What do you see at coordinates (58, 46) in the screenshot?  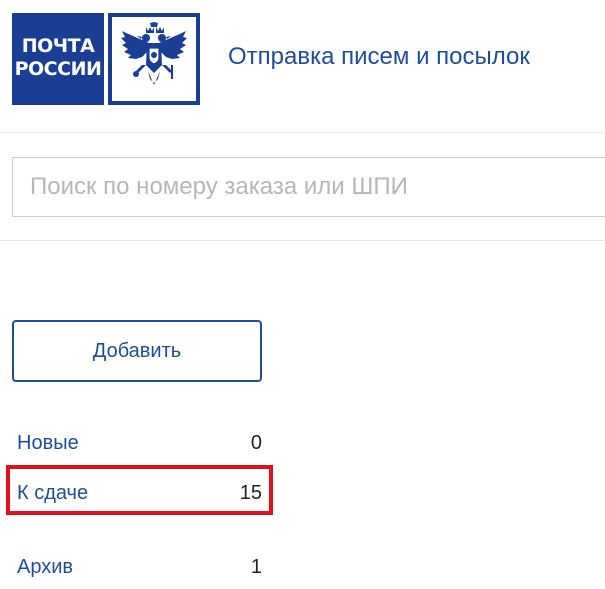 I see `logo-line-1: ПОЧТА` at bounding box center [58, 46].